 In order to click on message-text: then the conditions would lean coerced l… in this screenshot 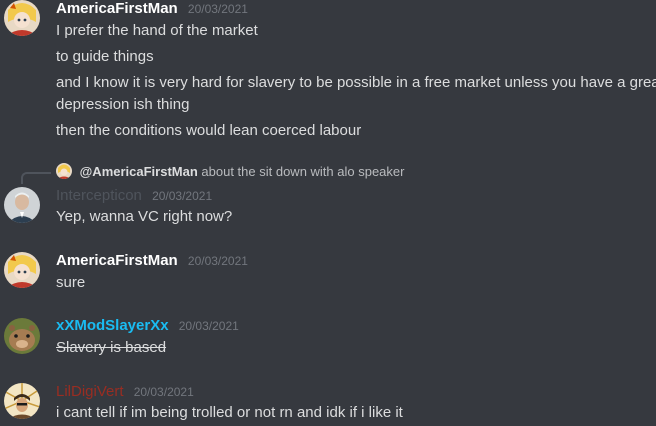, I will do `click(209, 130)`.